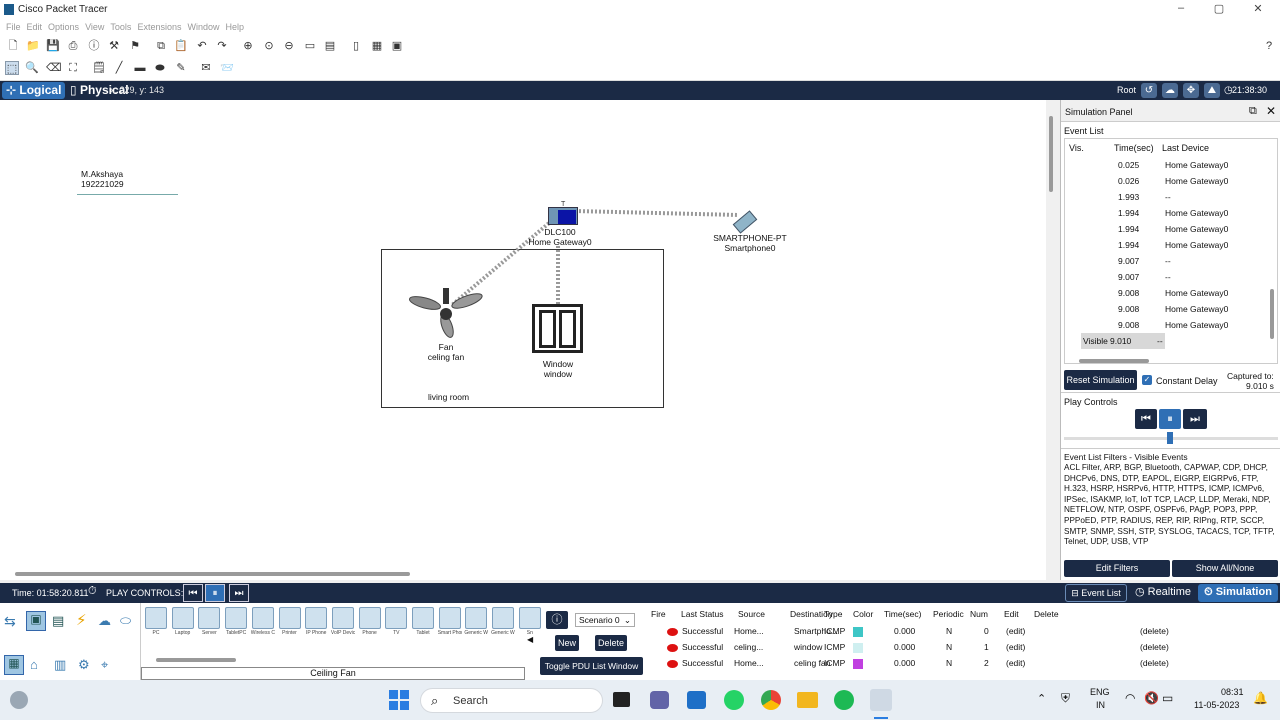 This screenshot has width=1280, height=720. What do you see at coordinates (1163, 593) in the screenshot?
I see `realtime-mode-tab: ◷ Realtime` at bounding box center [1163, 593].